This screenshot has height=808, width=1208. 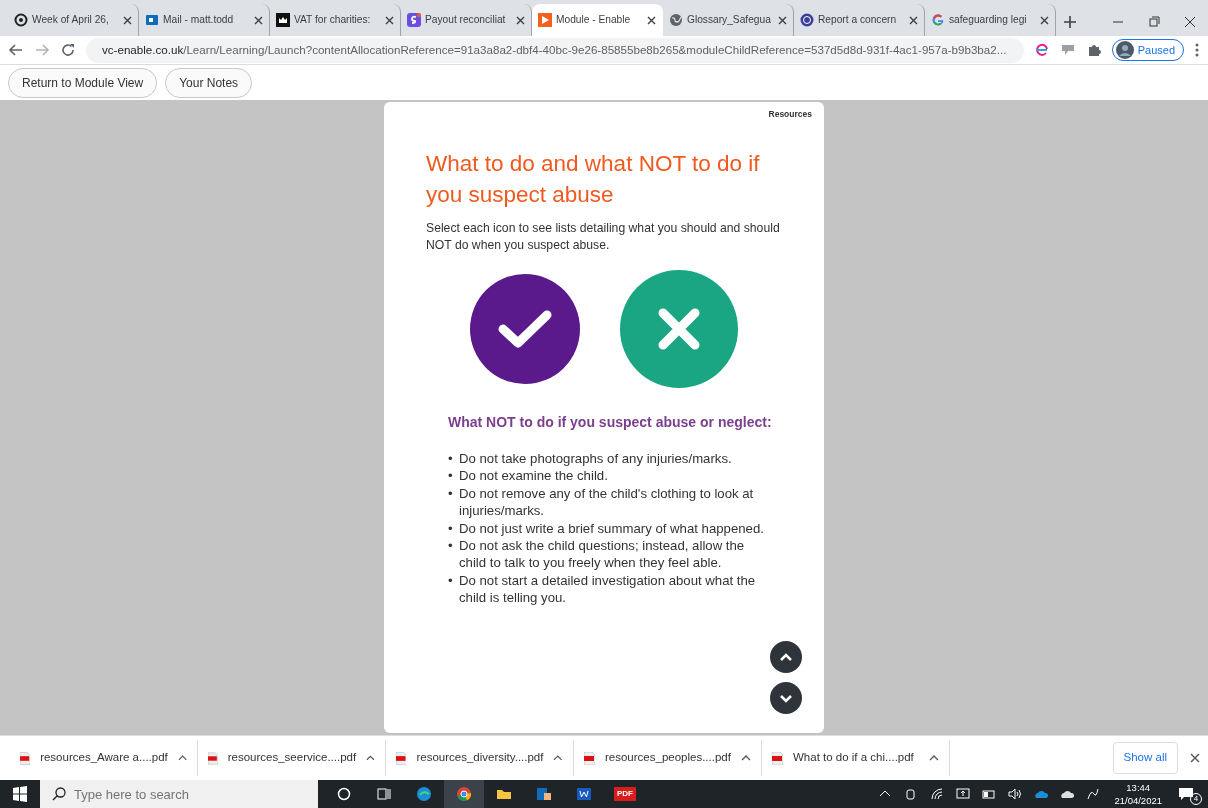 What do you see at coordinates (676, 20) in the screenshot?
I see `globe-icon` at bounding box center [676, 20].